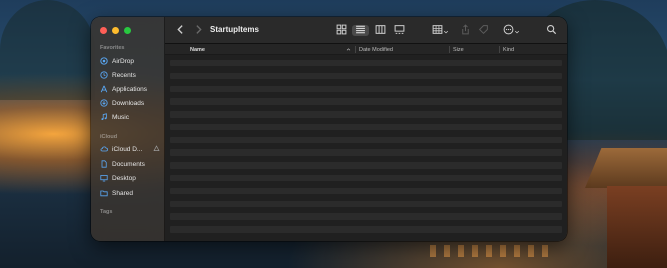 The width and height of the screenshot is (667, 268). I want to click on sort-indicator-icon, so click(348, 50).